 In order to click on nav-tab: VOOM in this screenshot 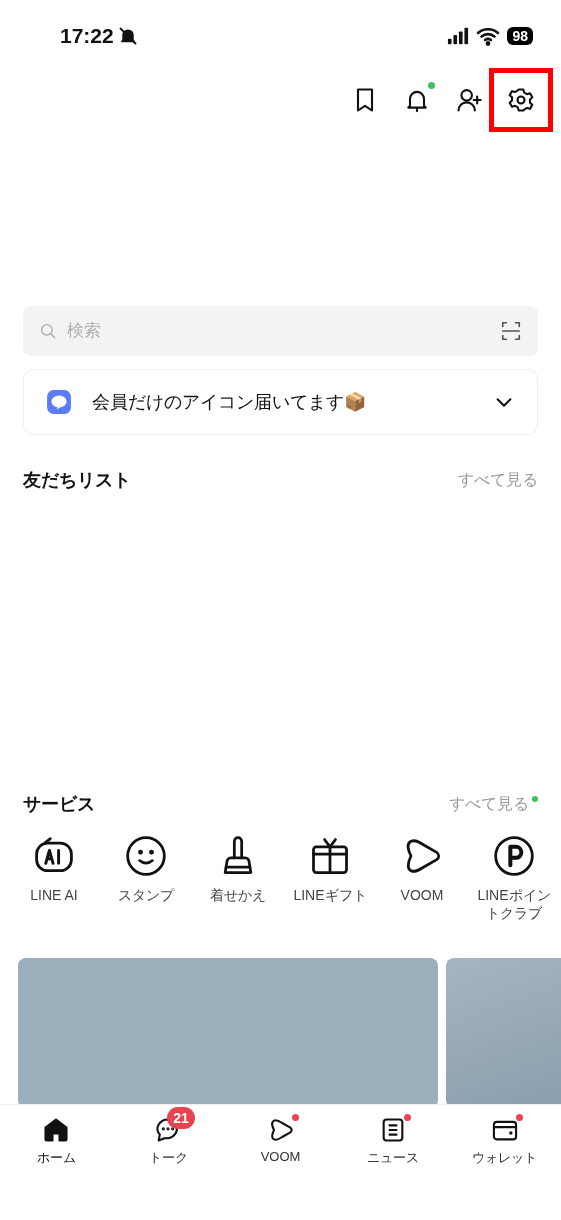, I will do `click(280, 1136)`.